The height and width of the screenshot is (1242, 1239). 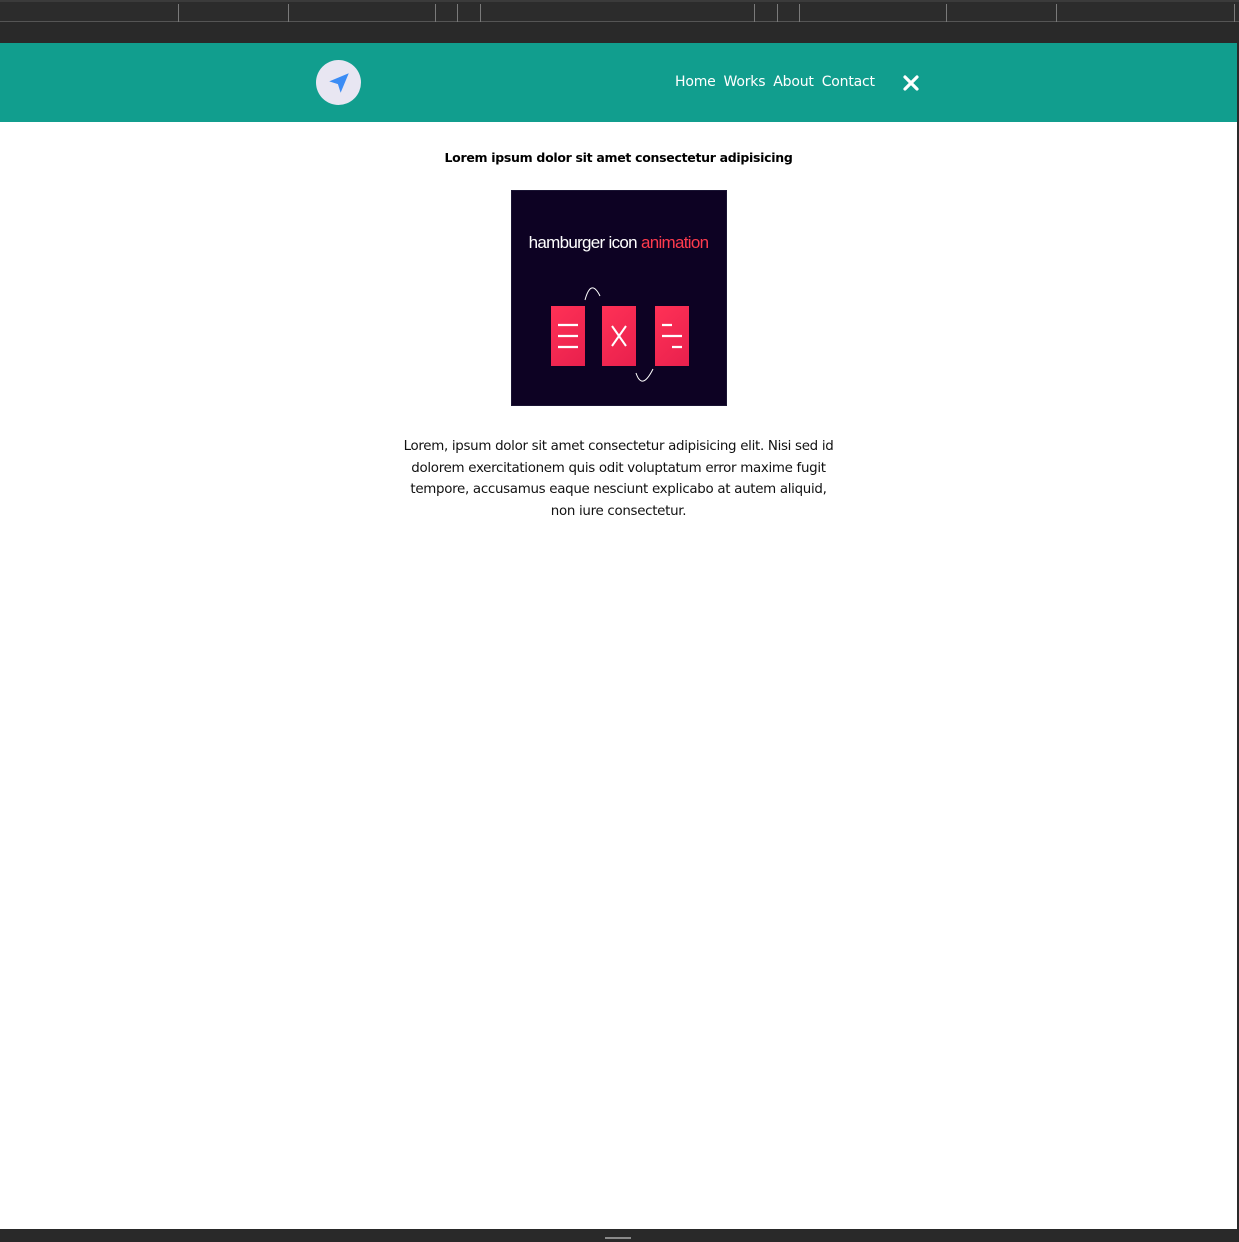 What do you see at coordinates (674, 242) in the screenshot?
I see `hero-title-red: animation` at bounding box center [674, 242].